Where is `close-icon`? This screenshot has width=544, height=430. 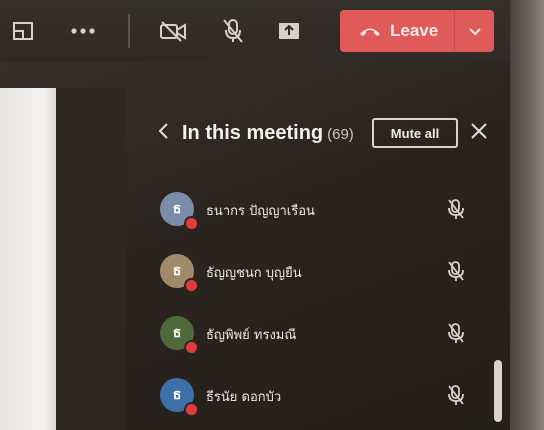 close-icon is located at coordinates (479, 133).